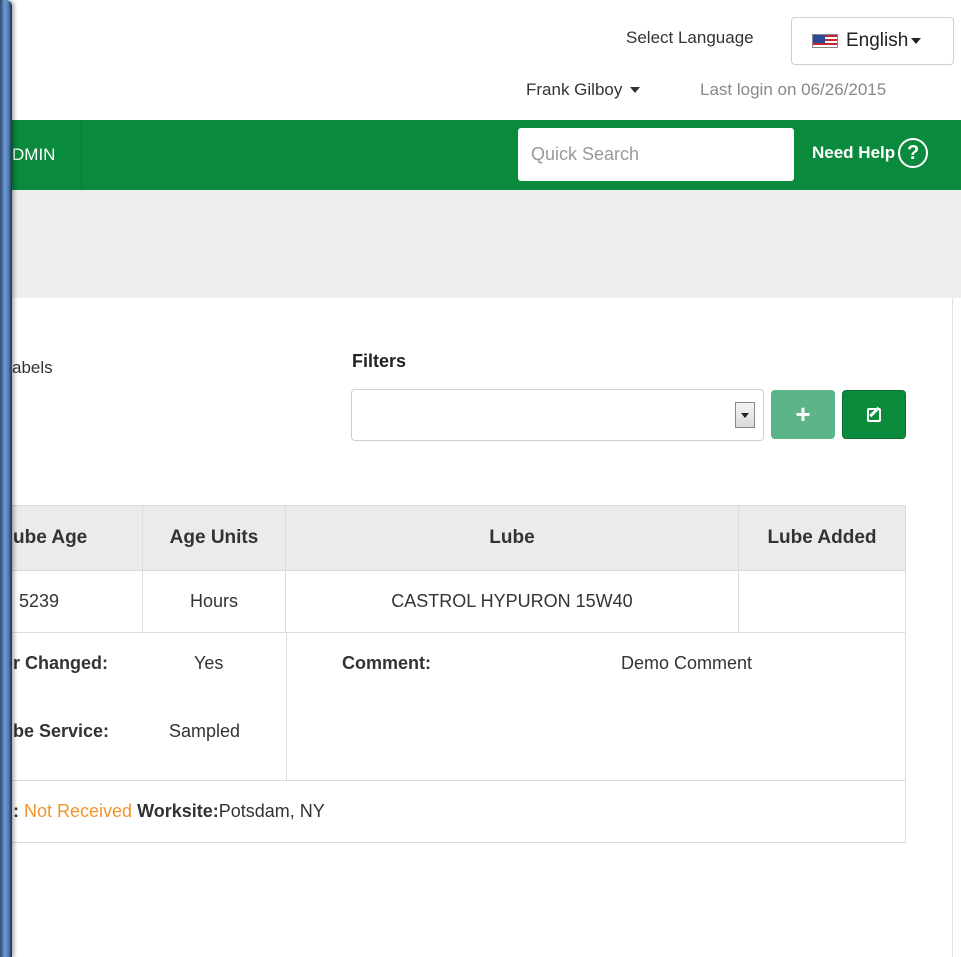 The height and width of the screenshot is (957, 961). Describe the element at coordinates (745, 415) in the screenshot. I see `select-arrow-icon` at that location.